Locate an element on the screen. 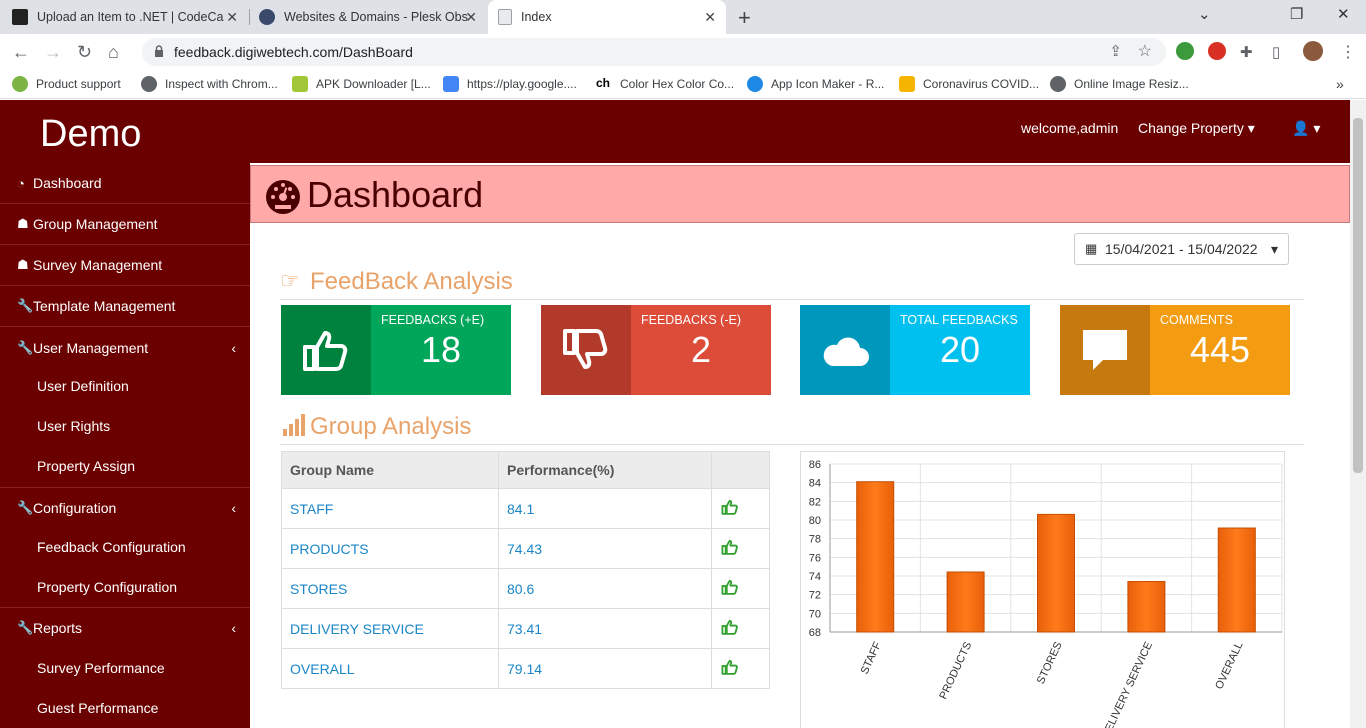  tab-title: Websites & Domains - Plesk Obs is located at coordinates (376, 17).